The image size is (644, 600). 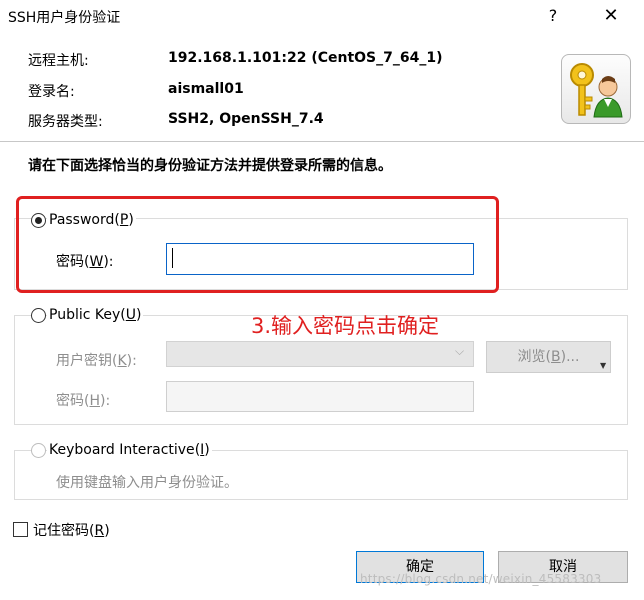 What do you see at coordinates (38, 315) in the screenshot?
I see `public-key-radio` at bounding box center [38, 315].